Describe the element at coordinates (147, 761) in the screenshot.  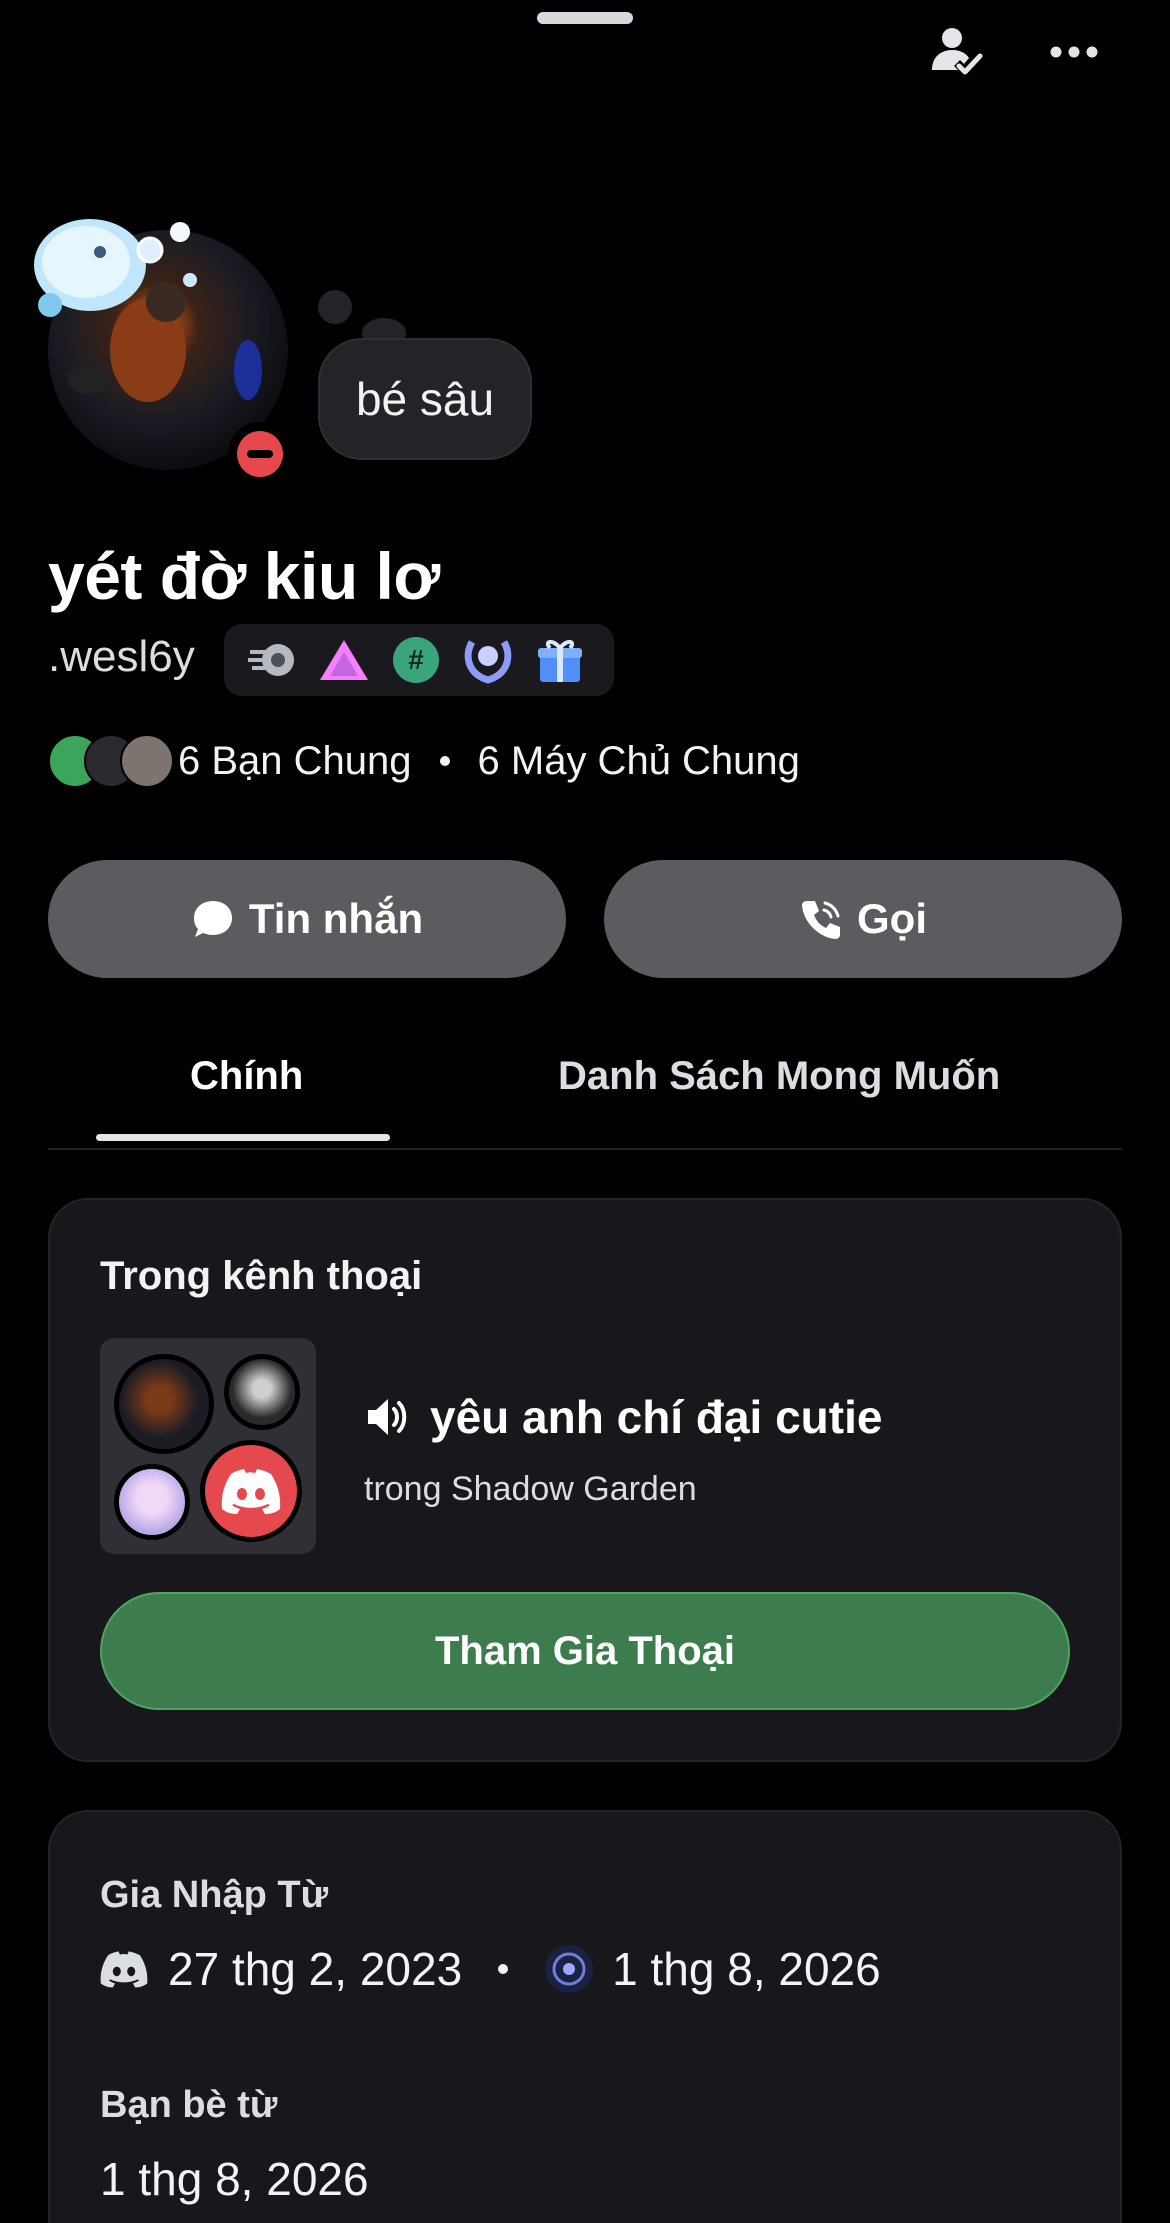
I see `mutual-avatar` at that location.